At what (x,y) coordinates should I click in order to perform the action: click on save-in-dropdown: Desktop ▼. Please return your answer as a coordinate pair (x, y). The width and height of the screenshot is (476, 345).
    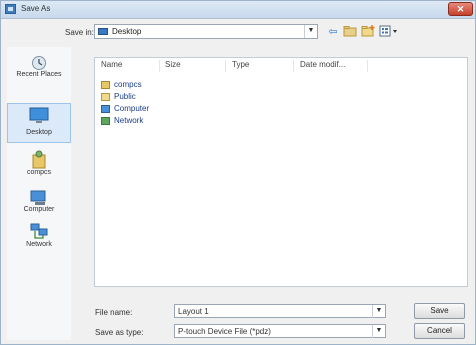
    Looking at the image, I should click on (206, 31).